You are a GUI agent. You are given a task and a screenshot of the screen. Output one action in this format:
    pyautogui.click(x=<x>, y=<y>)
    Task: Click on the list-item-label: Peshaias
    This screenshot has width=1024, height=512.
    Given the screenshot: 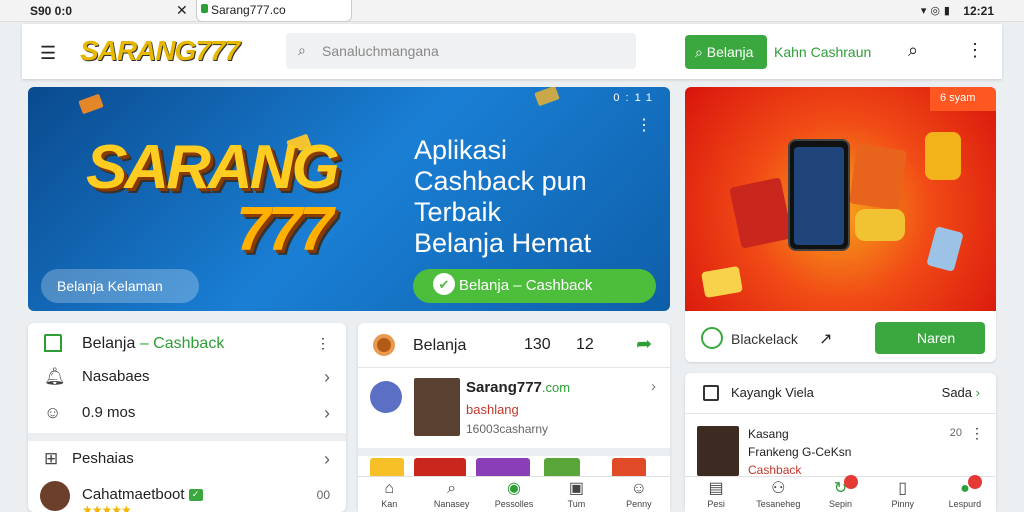 What is the action you would take?
    pyautogui.click(x=103, y=458)
    